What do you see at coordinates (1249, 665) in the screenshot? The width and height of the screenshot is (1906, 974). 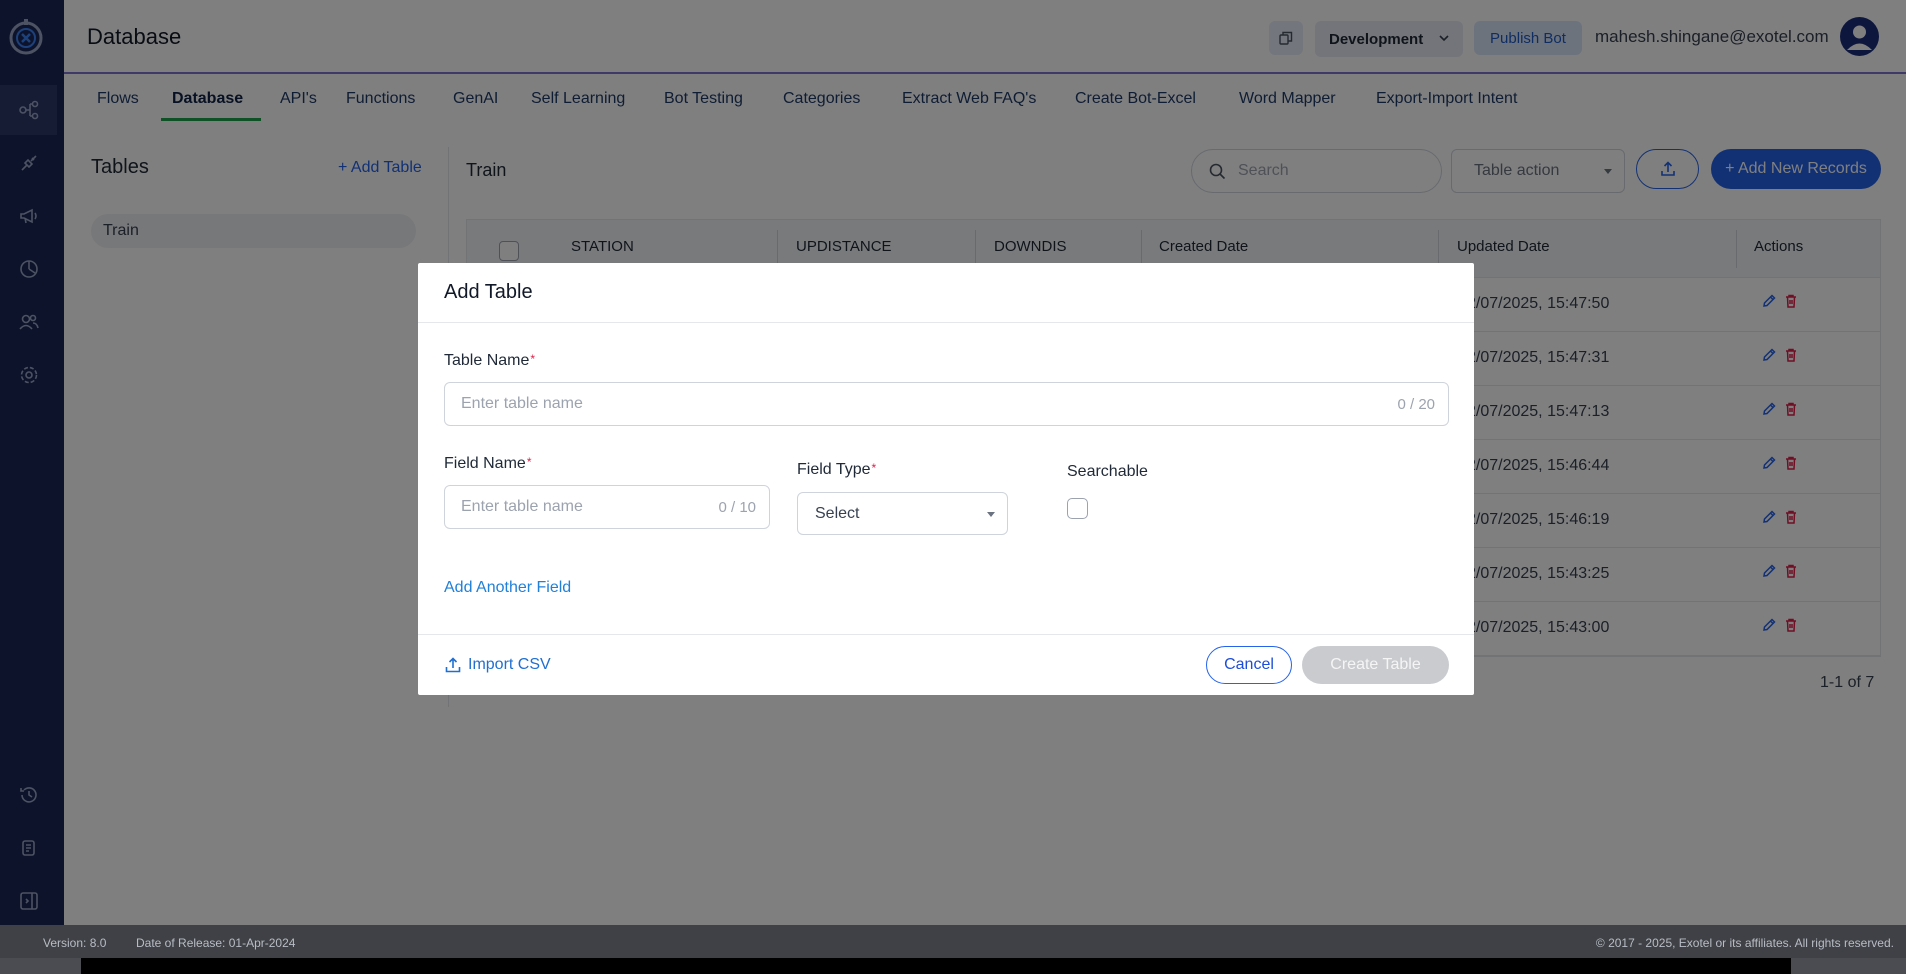 I see `cancel-button: Cancel` at bounding box center [1249, 665].